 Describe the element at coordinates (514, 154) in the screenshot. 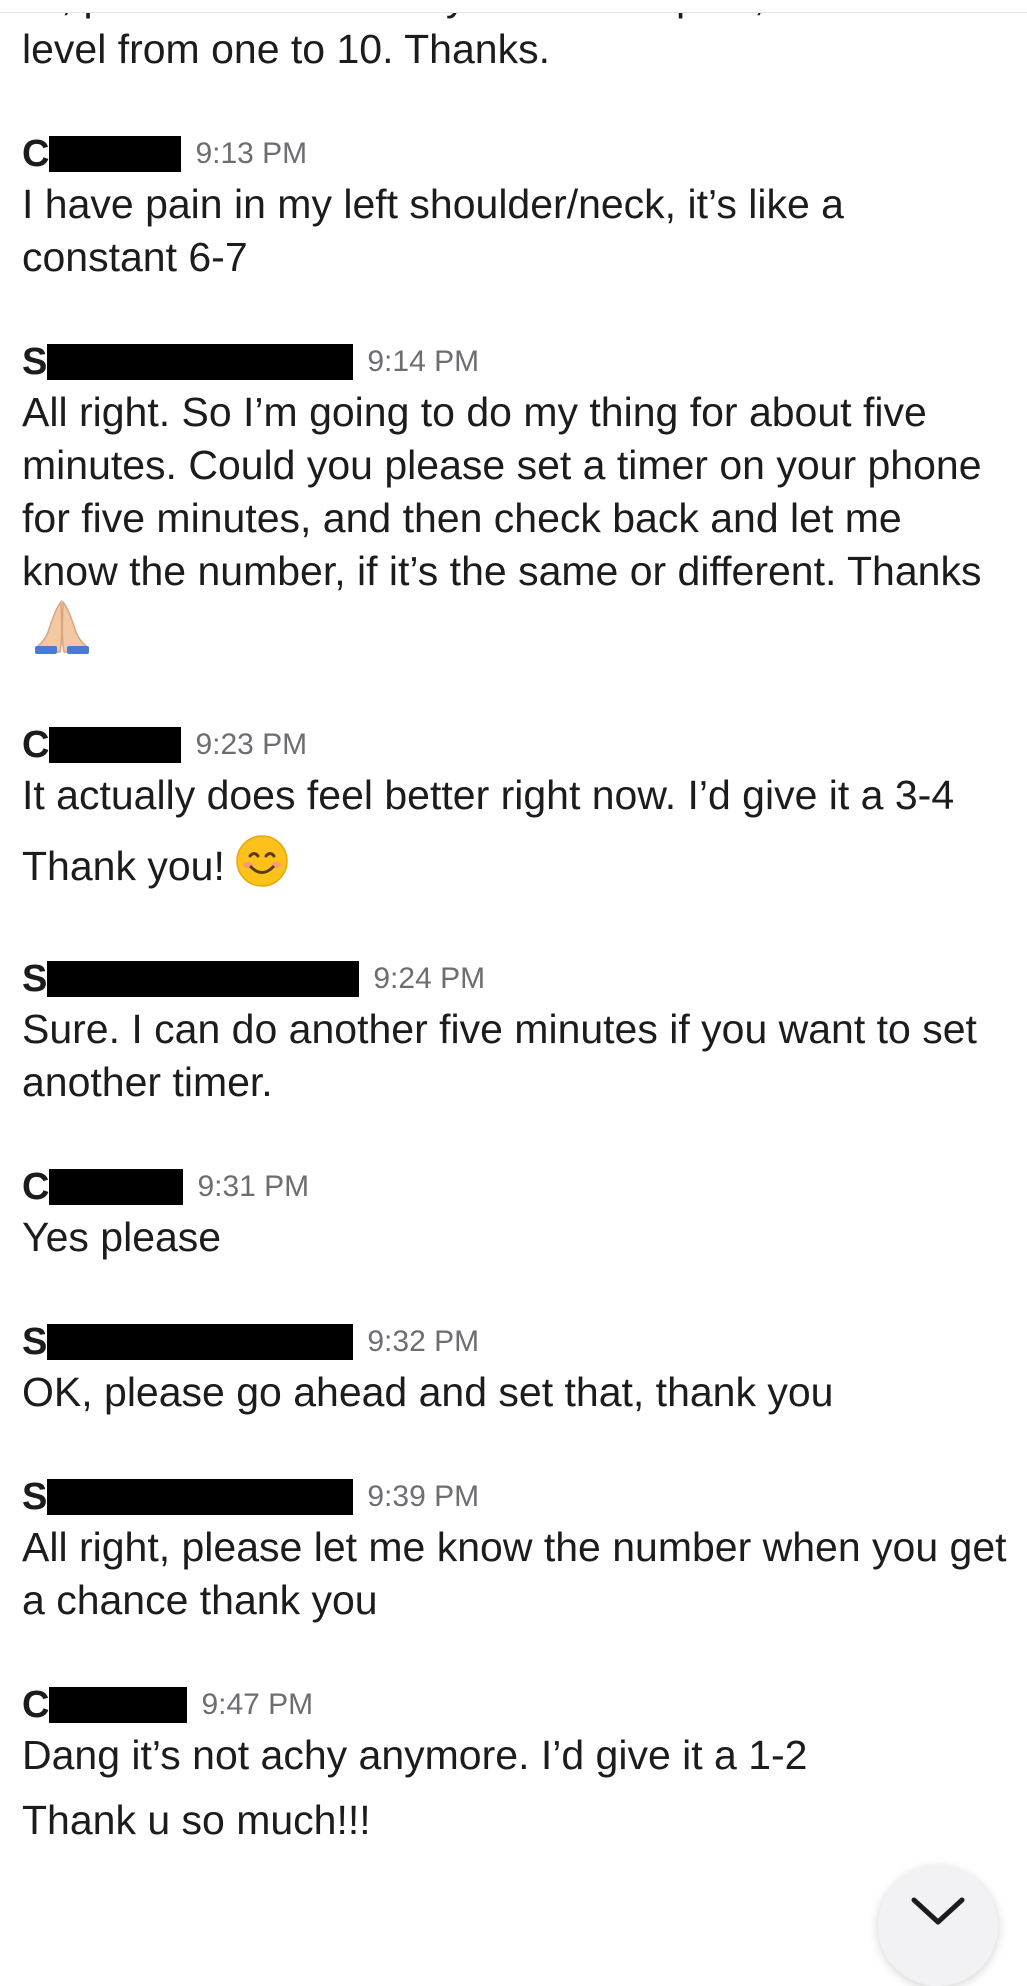

I see `sender-line: C 9:13 PM` at that location.